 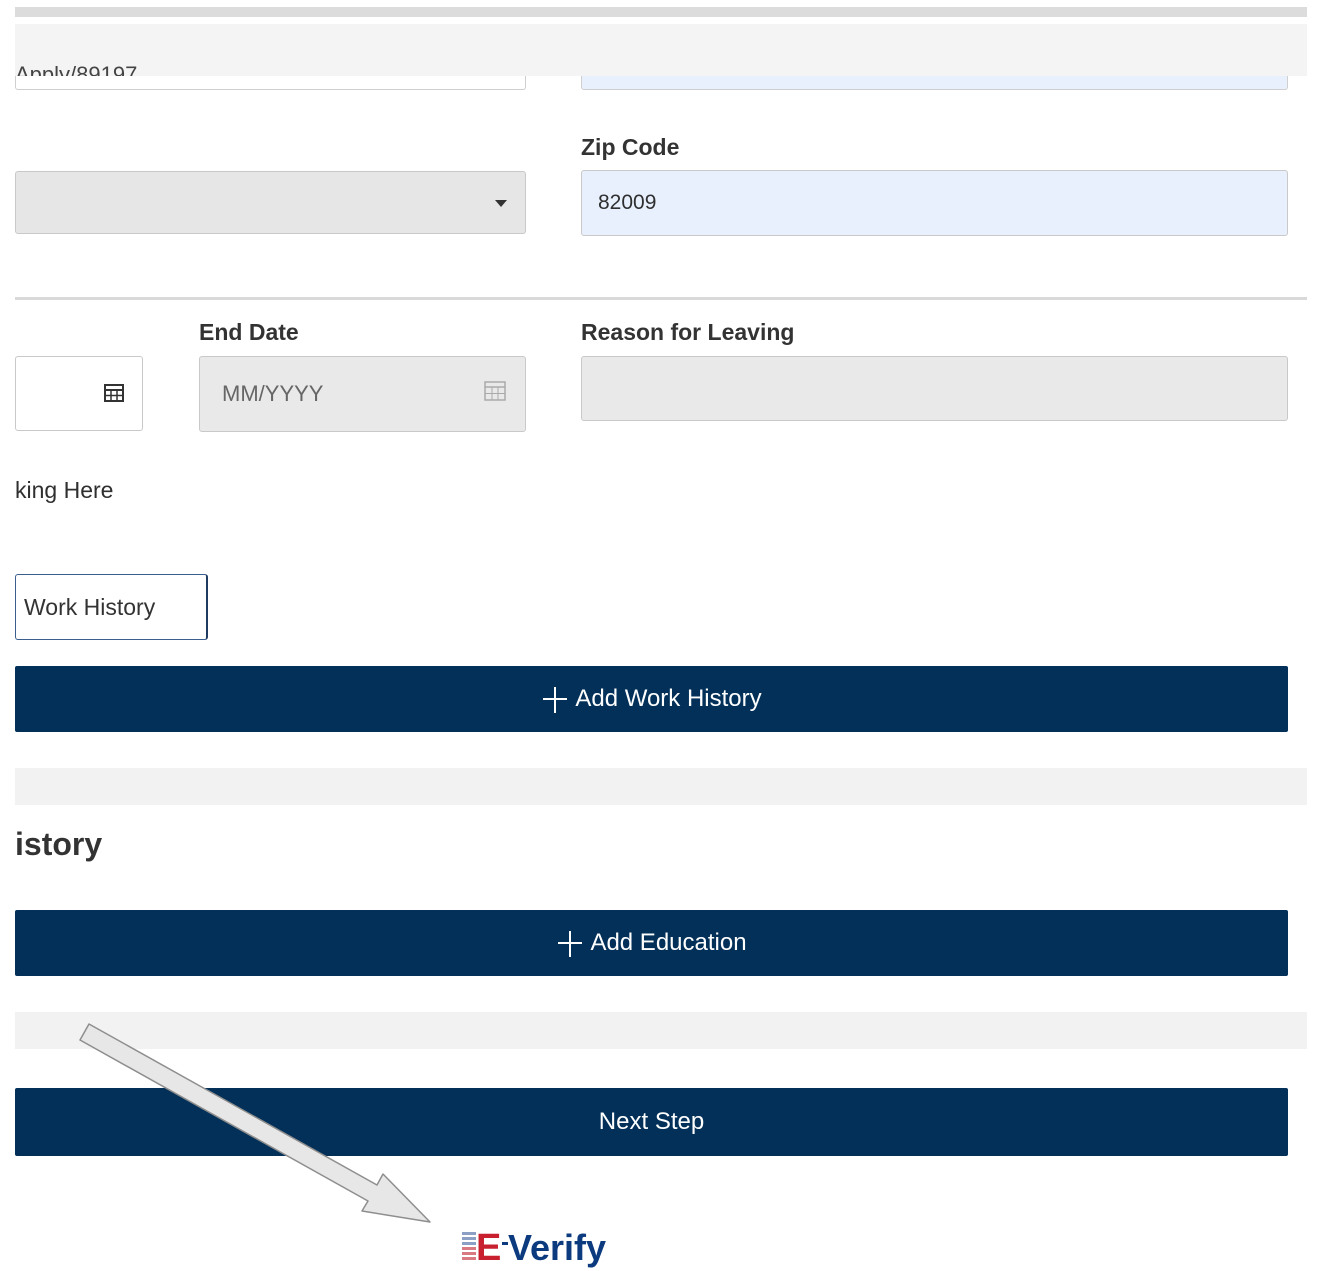 I want to click on browser-top-strip, so click(x=661, y=12).